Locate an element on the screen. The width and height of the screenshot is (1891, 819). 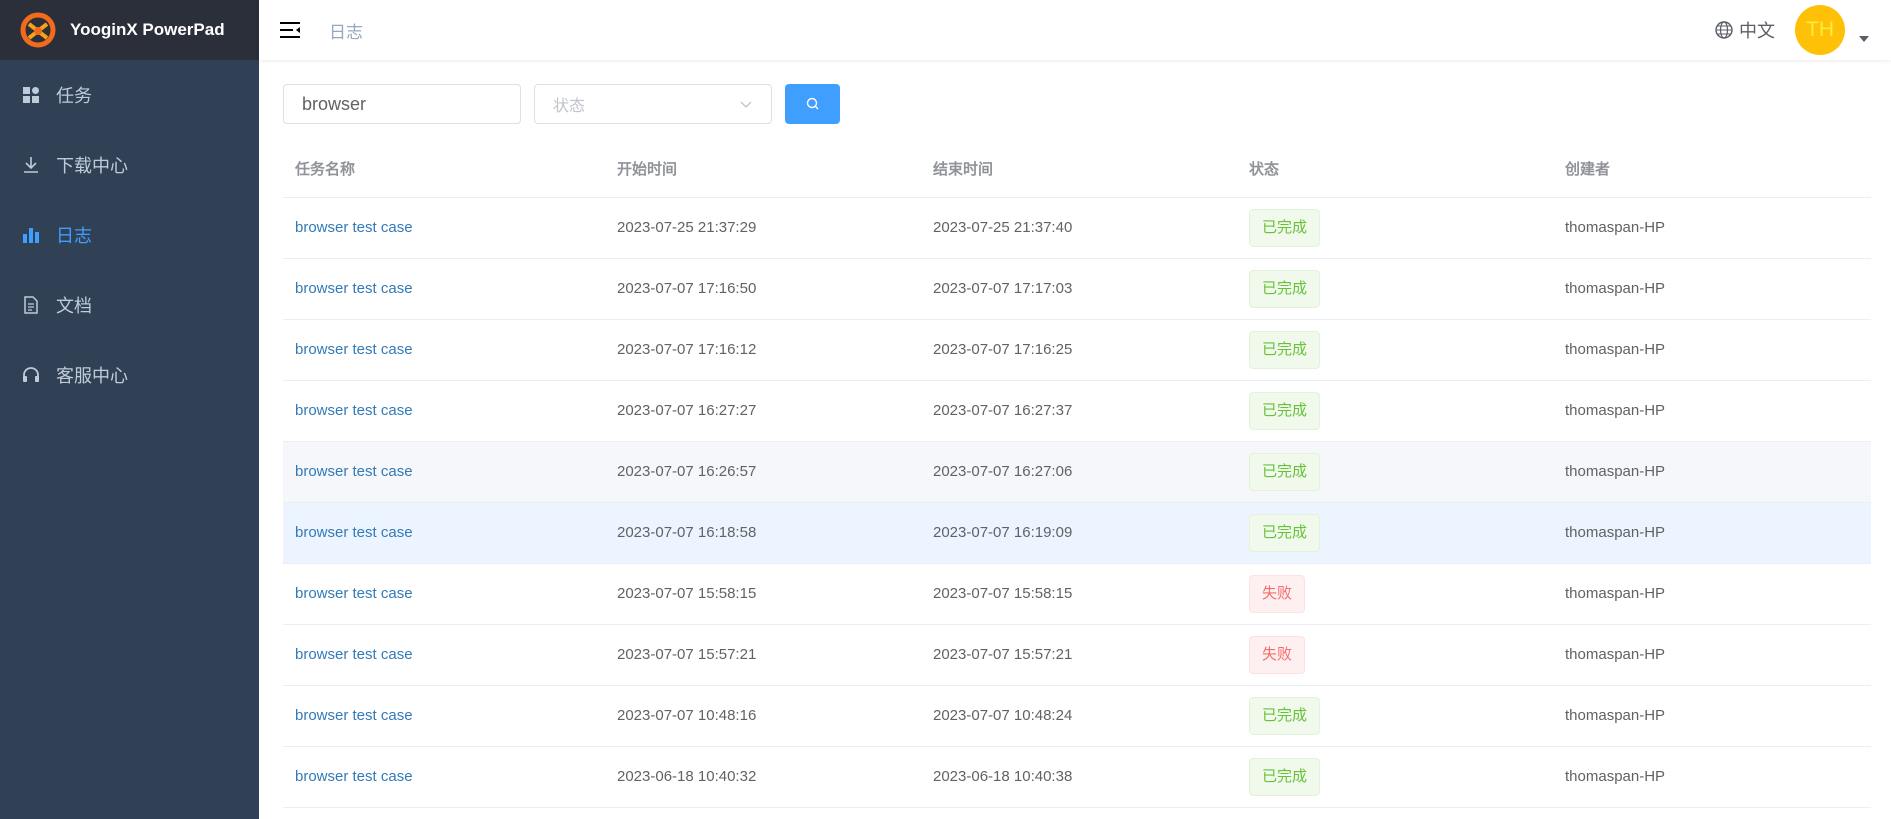
table-cell: 失败 is located at coordinates (1395, 594).